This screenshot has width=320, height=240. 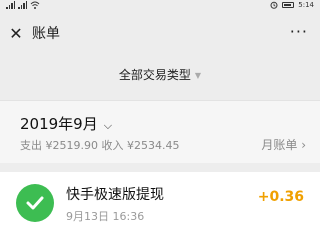 What do you see at coordinates (306, 5) in the screenshot?
I see `status-time: 5:14` at bounding box center [306, 5].